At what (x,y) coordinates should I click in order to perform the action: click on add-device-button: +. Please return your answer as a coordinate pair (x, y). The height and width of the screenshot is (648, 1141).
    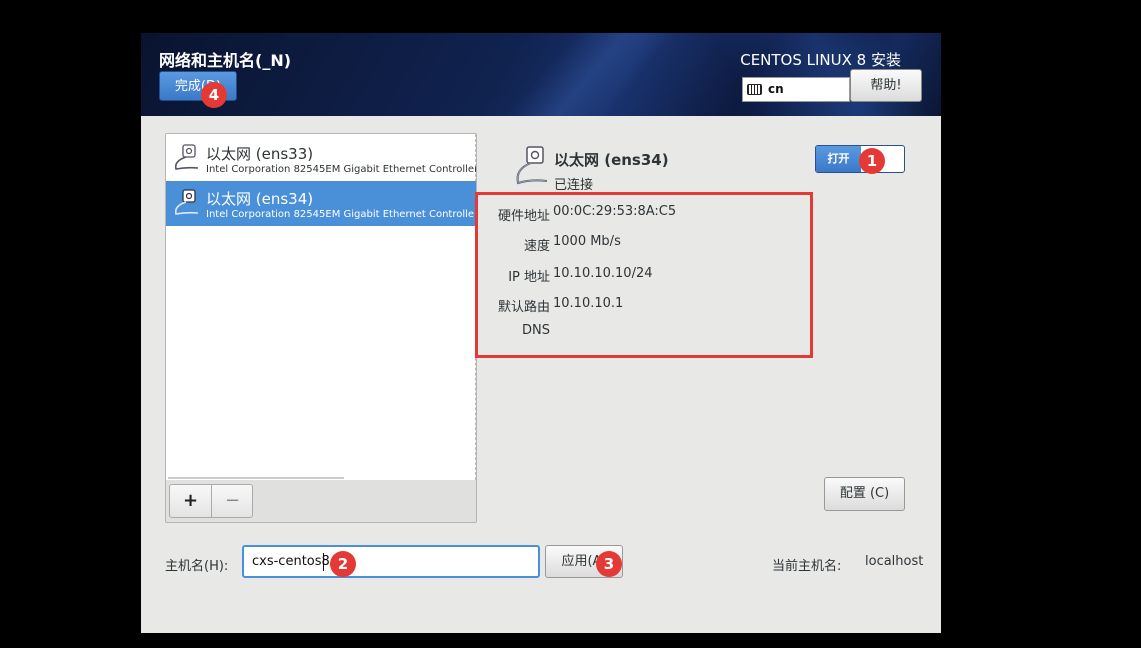
    Looking at the image, I should click on (191, 501).